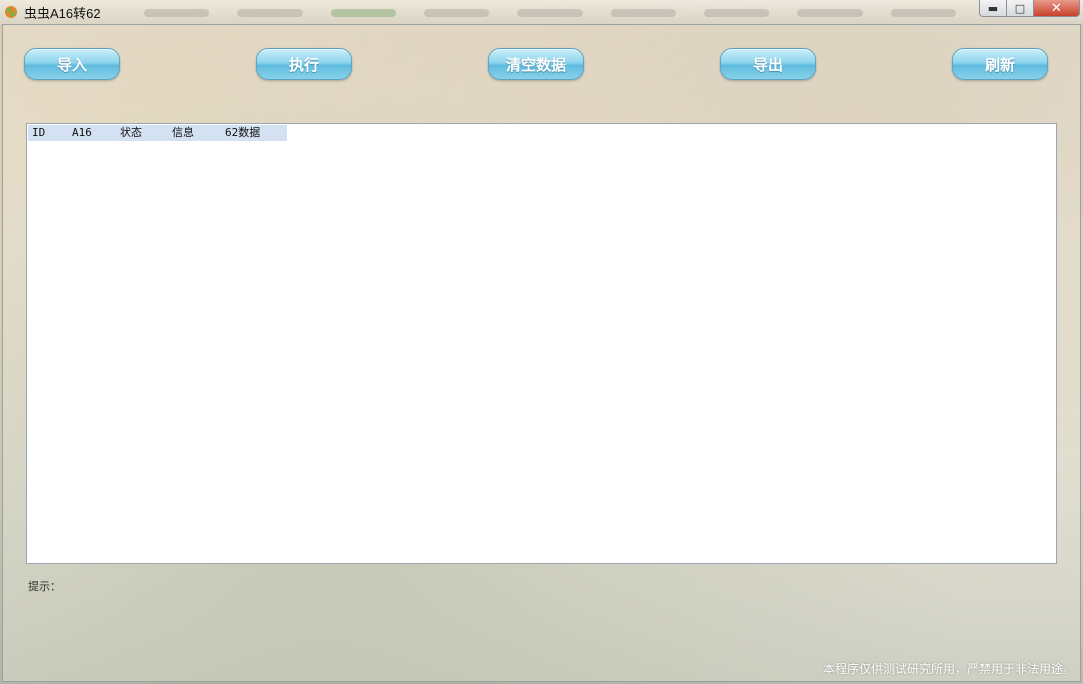 Image resolution: width=1083 pixels, height=684 pixels. What do you see at coordinates (44, 586) in the screenshot?
I see `hint-label: 提示：` at bounding box center [44, 586].